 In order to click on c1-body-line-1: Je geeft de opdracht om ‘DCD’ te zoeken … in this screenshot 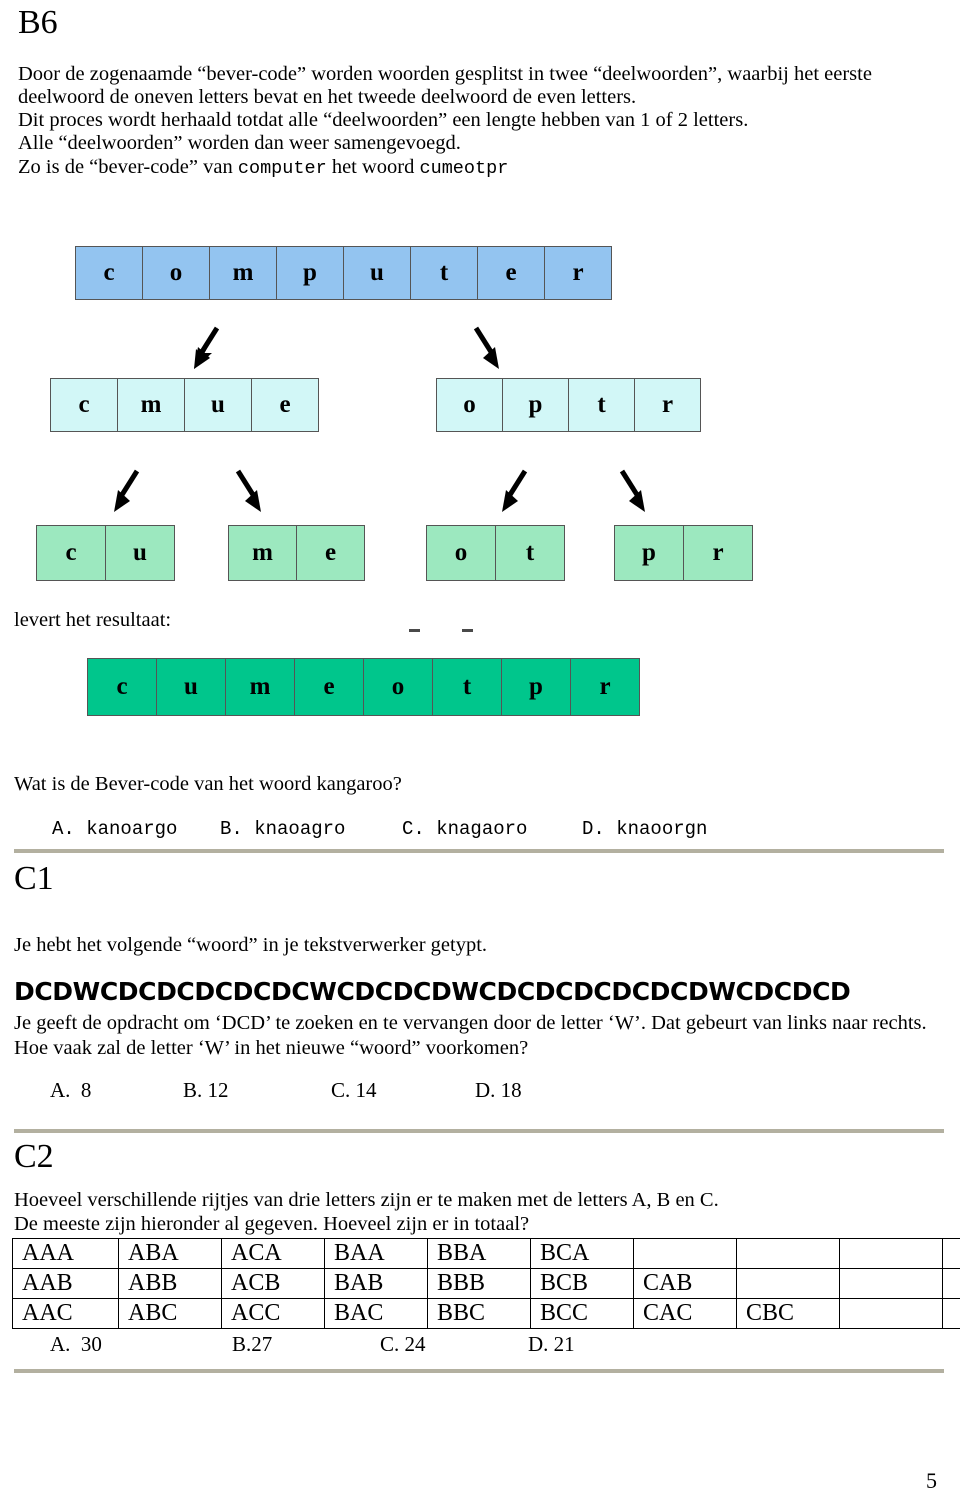, I will do `click(470, 1023)`.